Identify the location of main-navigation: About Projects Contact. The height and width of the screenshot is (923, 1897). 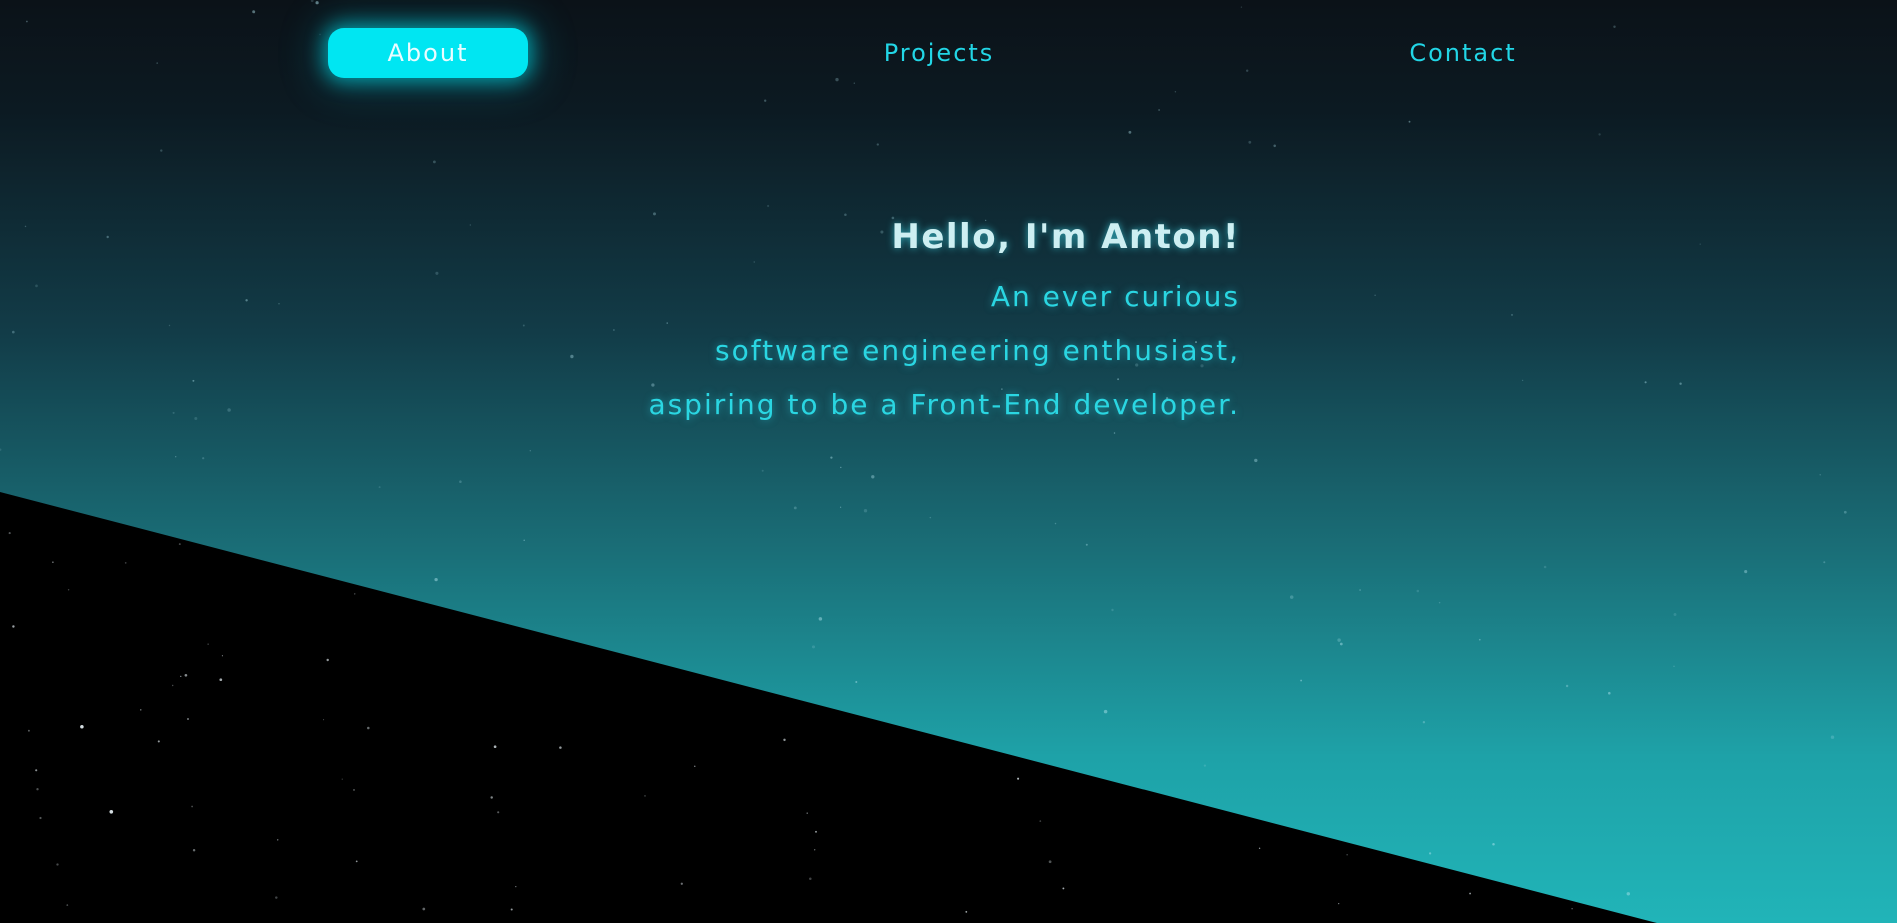
(948, 53).